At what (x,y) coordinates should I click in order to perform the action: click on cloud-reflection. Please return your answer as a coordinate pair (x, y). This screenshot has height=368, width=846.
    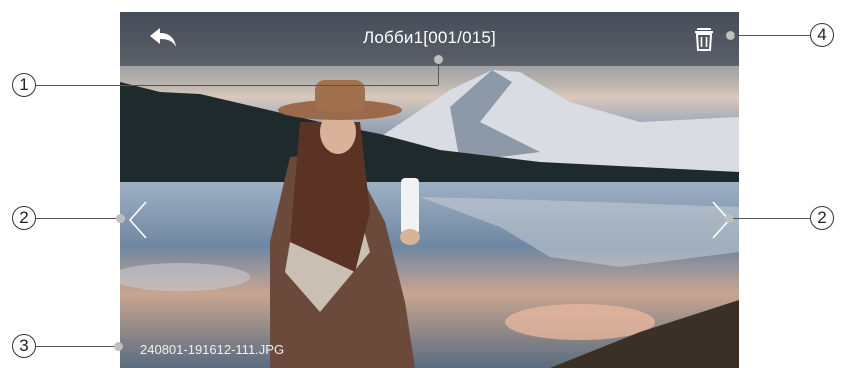
    Looking at the image, I should click on (580, 322).